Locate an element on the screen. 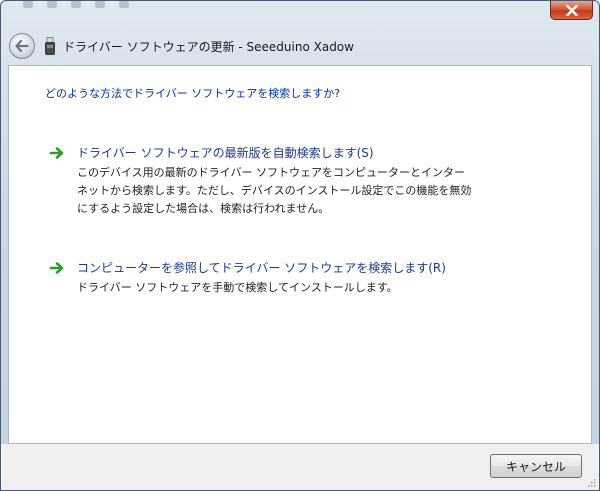  dialog-footer: キャンセル is located at coordinates (300, 467).